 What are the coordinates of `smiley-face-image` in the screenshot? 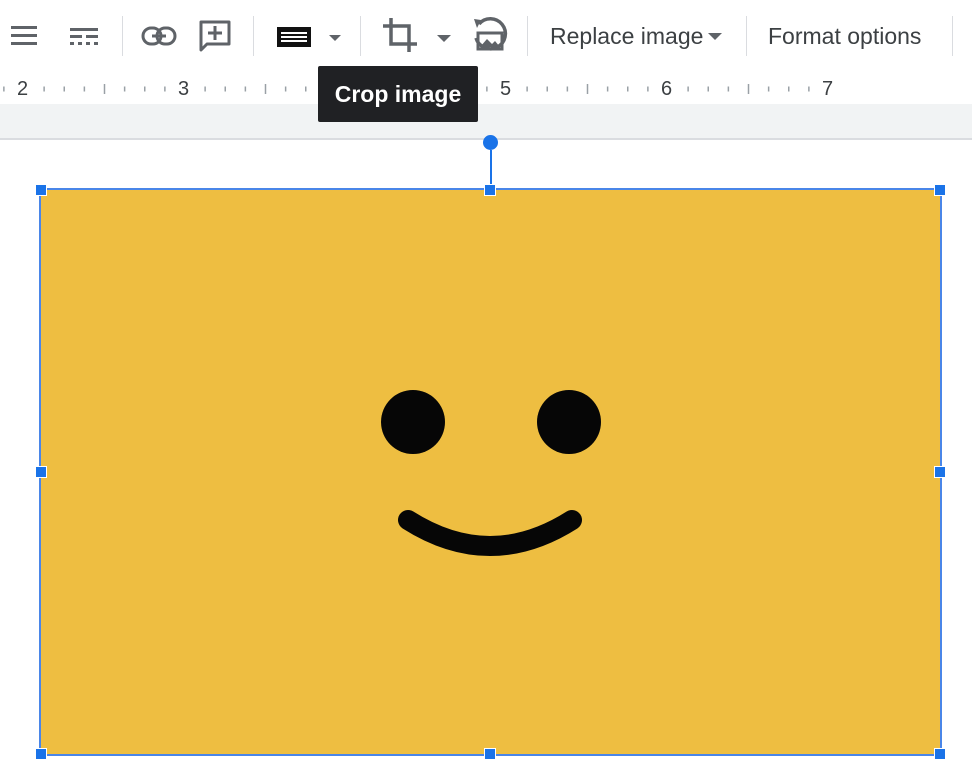 It's located at (491, 473).